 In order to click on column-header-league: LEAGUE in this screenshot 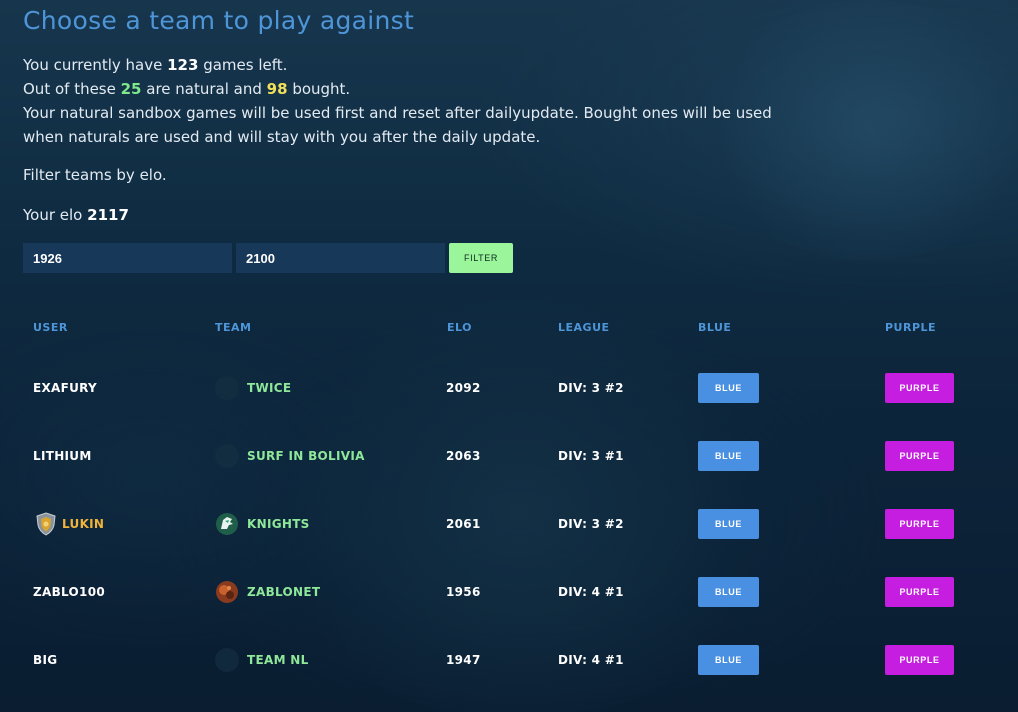, I will do `click(584, 327)`.